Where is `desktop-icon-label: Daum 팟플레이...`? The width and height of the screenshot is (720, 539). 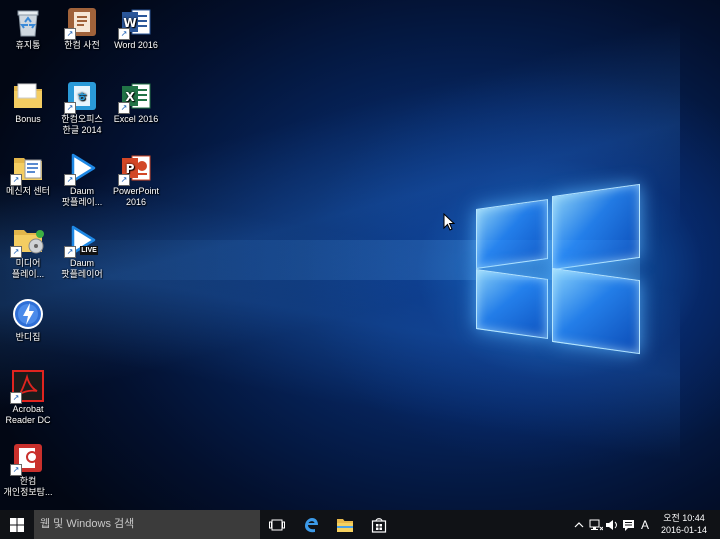
desktop-icon-label: Daum 팟플레이... is located at coordinates (82, 196).